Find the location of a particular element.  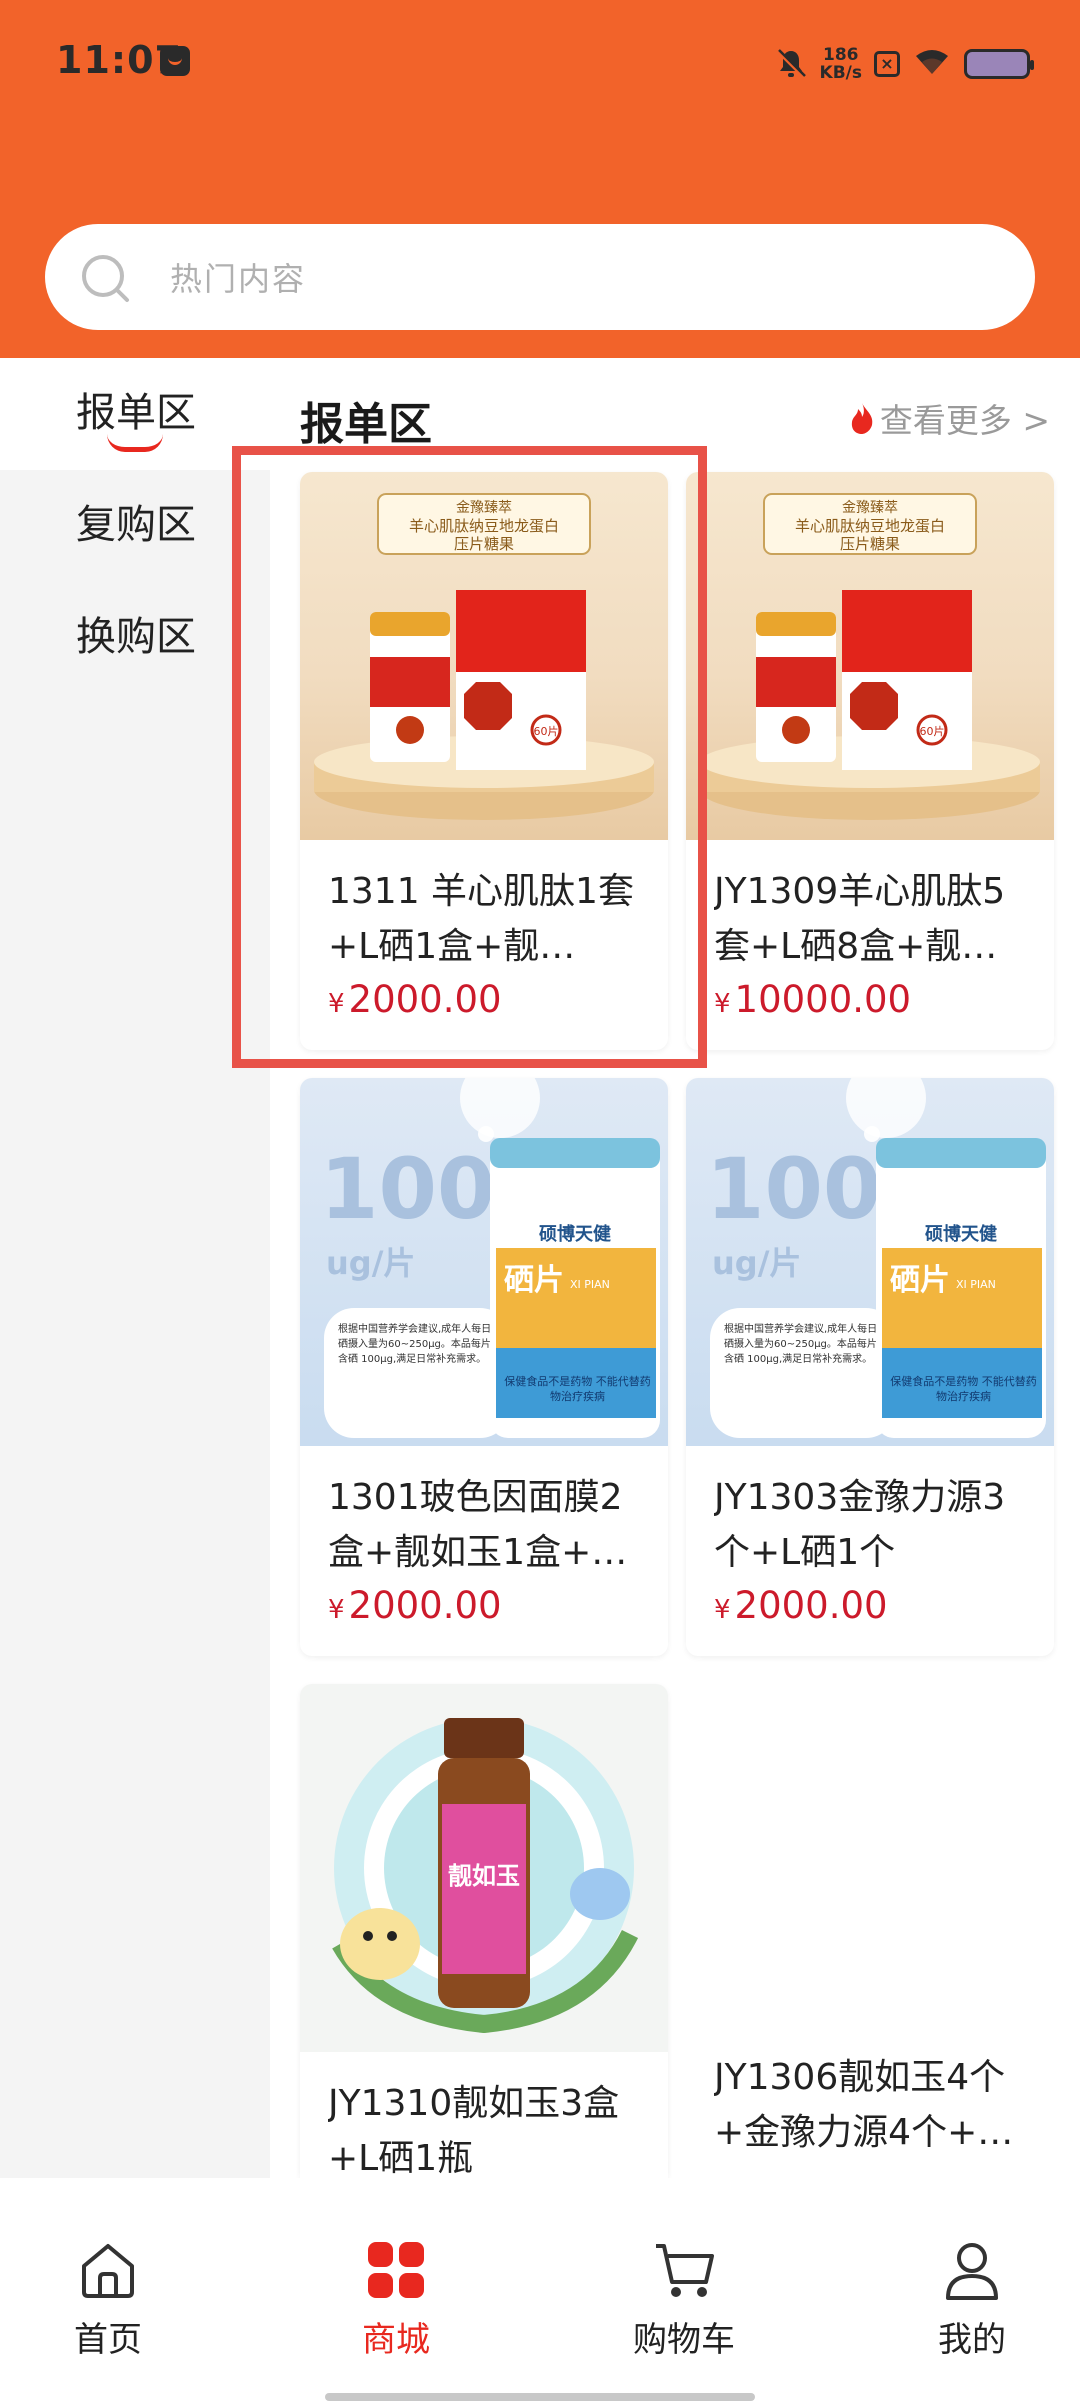

sidebar-item-huangou: 换购区 is located at coordinates (135, 638).